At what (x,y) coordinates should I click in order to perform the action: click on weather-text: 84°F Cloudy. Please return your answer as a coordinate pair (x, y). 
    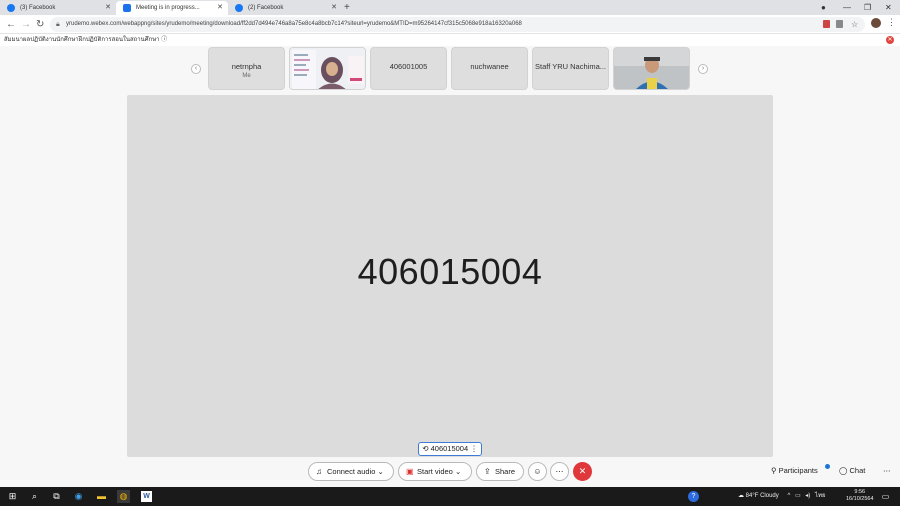
    Looking at the image, I should click on (762, 496).